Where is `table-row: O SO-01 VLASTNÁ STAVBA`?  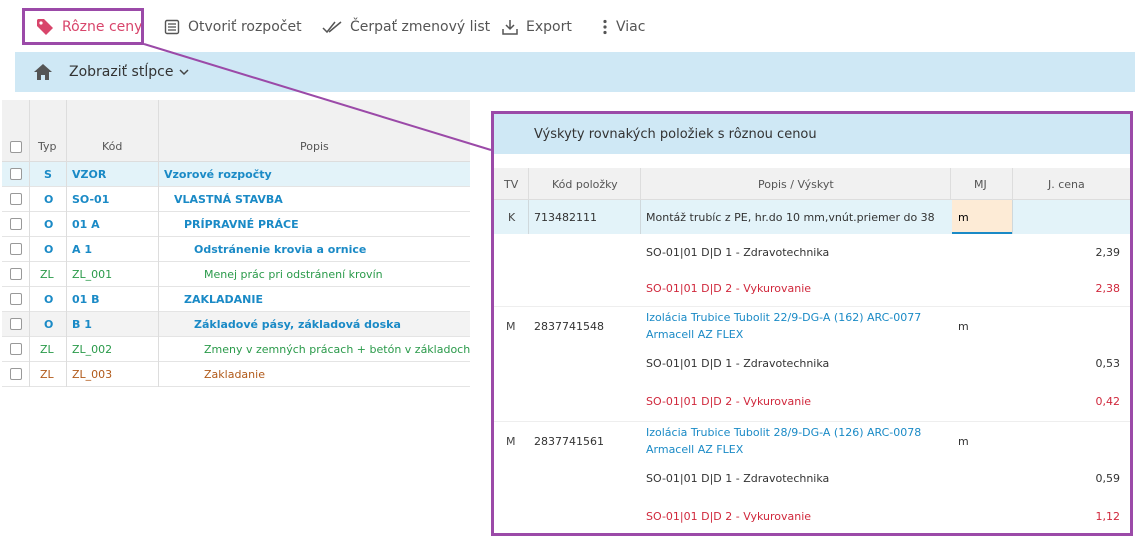 table-row: O SO-01 VLASTNÁ STAVBA is located at coordinates (236, 199).